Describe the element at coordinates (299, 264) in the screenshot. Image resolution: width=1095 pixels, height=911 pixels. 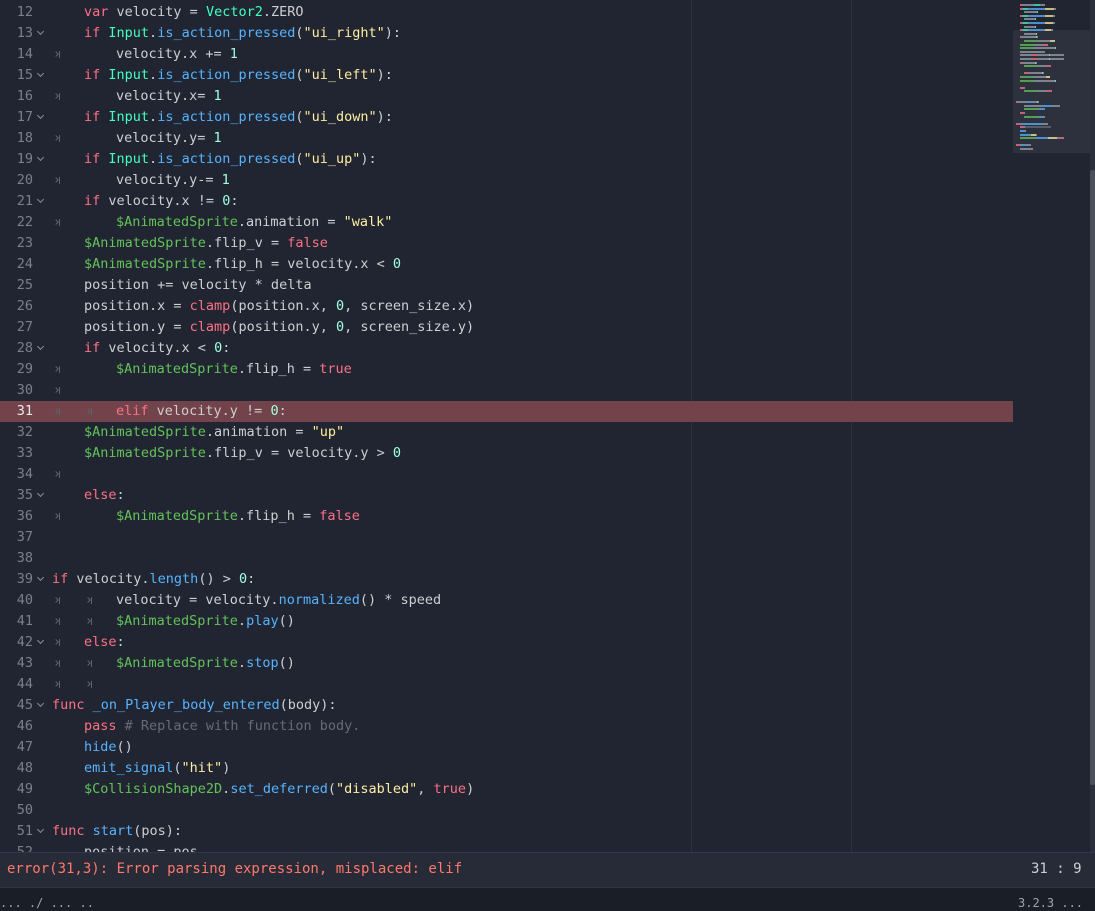
I see `code-token: .flip_h = velocity.x <` at that location.